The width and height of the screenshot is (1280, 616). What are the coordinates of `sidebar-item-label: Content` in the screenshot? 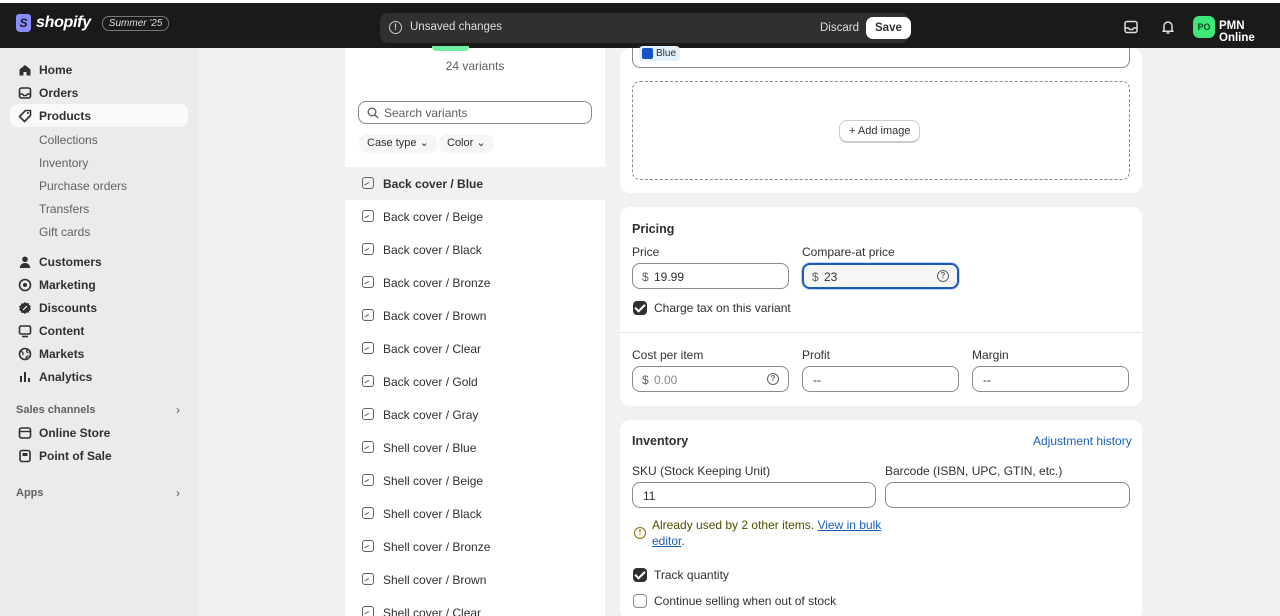 It's located at (62, 330).